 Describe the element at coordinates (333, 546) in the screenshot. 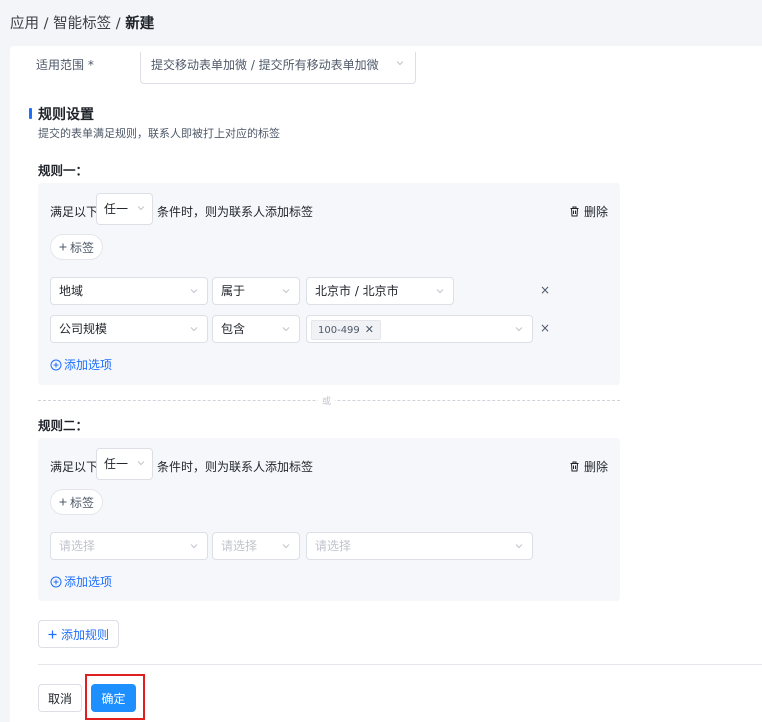

I see `value-placeholder: 请选择` at that location.